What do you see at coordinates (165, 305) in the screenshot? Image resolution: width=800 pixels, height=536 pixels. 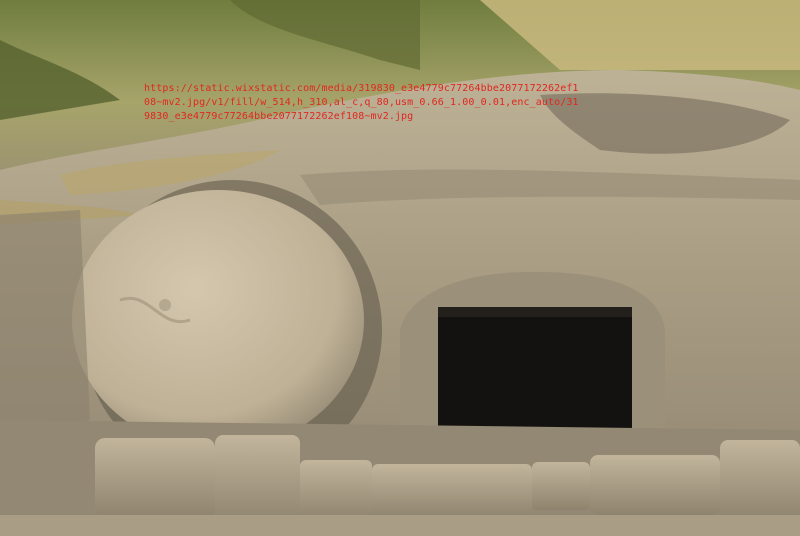 I see `stone-pit` at bounding box center [165, 305].